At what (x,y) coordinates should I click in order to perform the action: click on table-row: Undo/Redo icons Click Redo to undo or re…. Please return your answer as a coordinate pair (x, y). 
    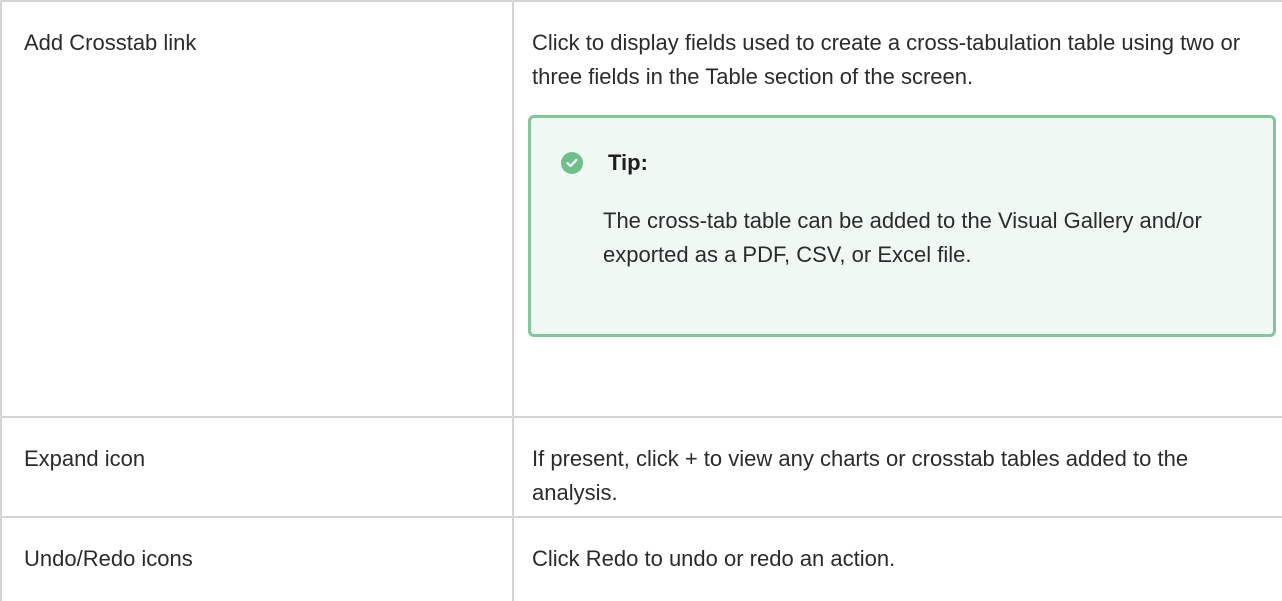
    Looking at the image, I should click on (641, 558).